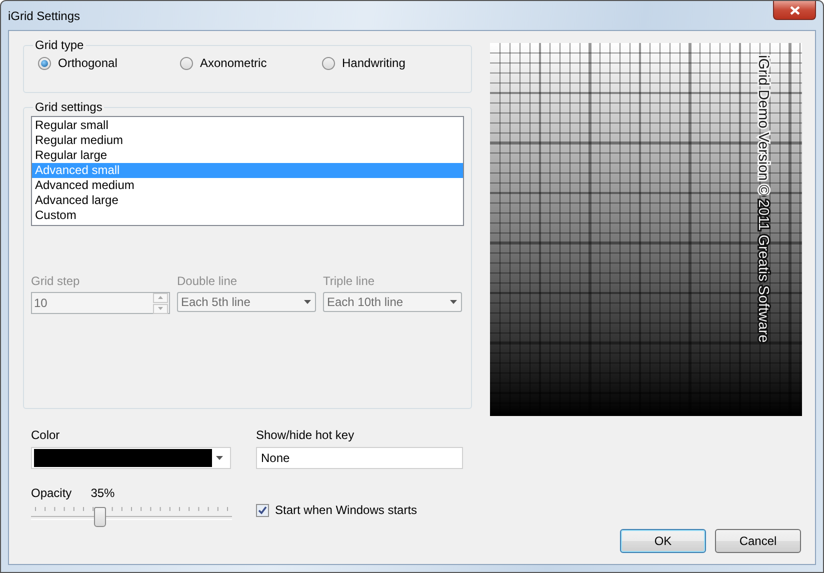  Describe the element at coordinates (160, 297) in the screenshot. I see `arrow-up-icon` at that location.